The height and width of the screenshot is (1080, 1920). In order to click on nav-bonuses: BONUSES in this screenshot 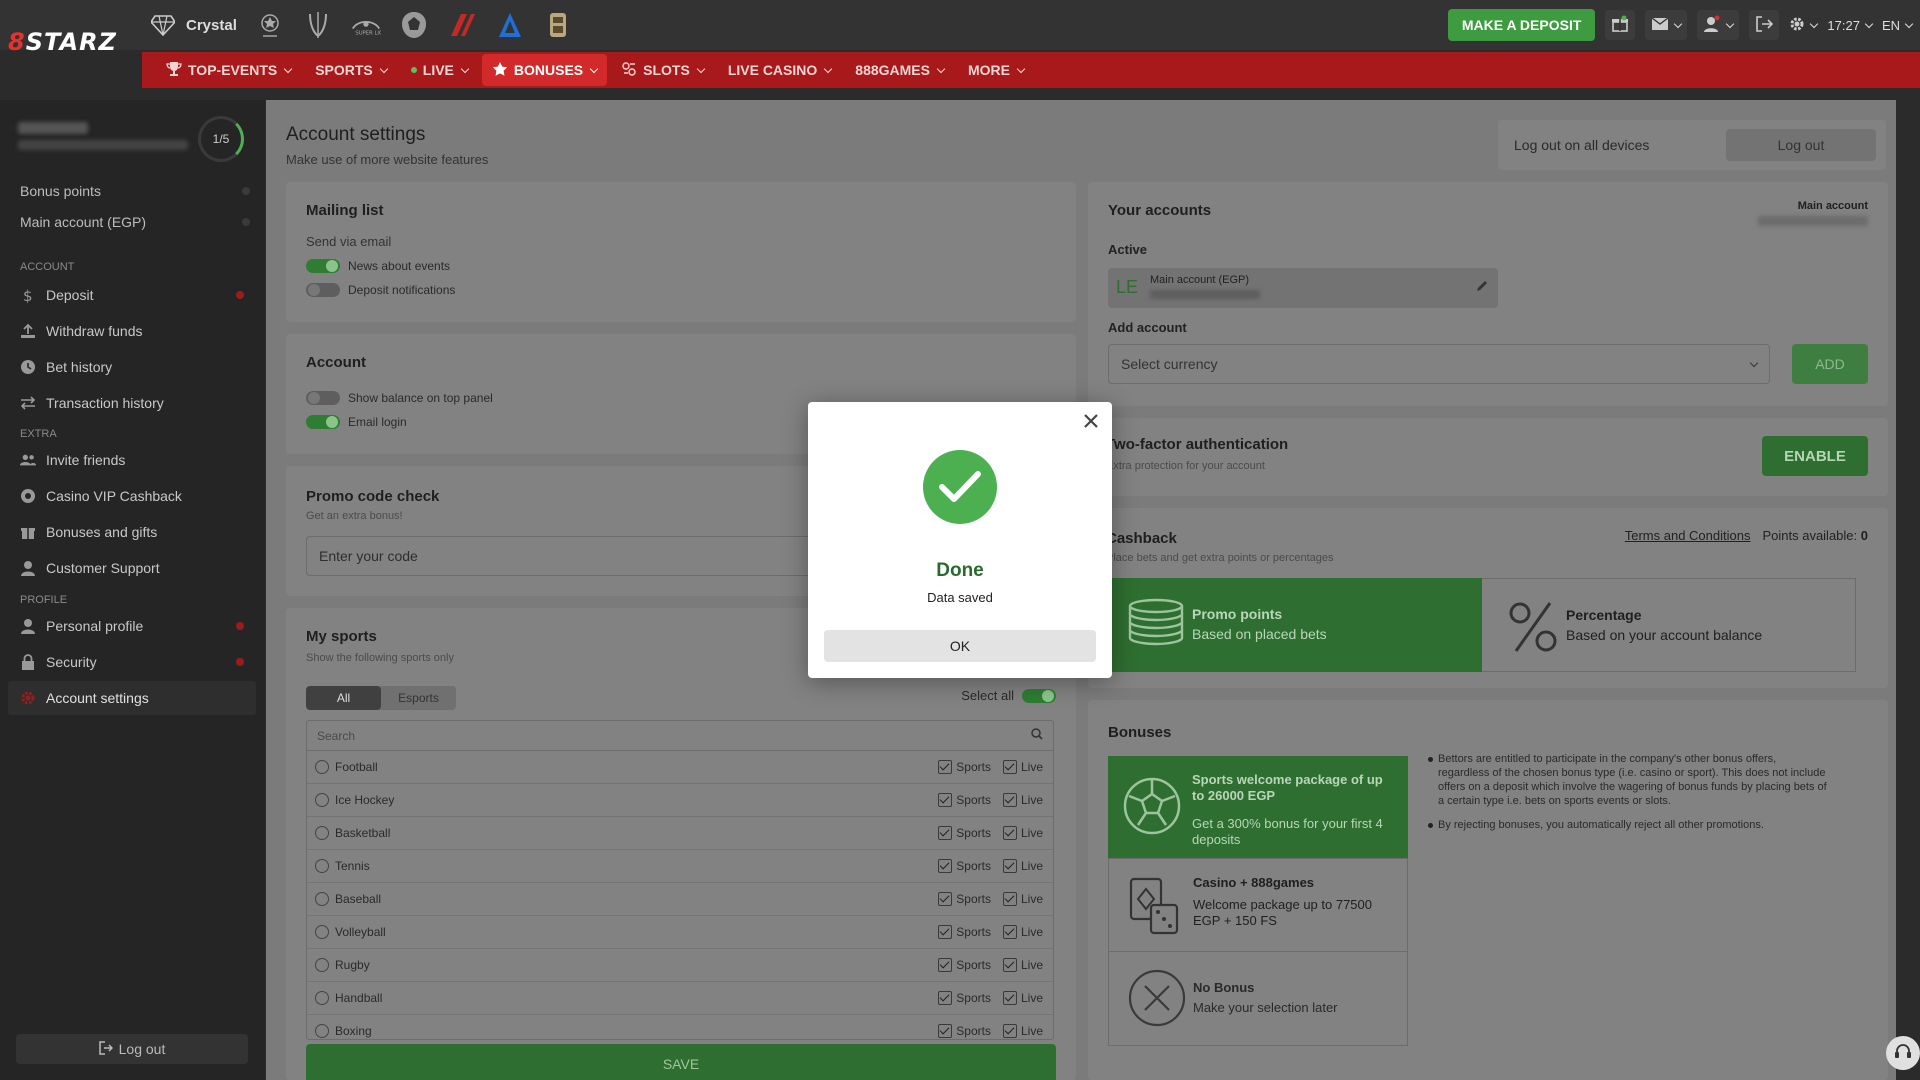, I will do `click(544, 70)`.